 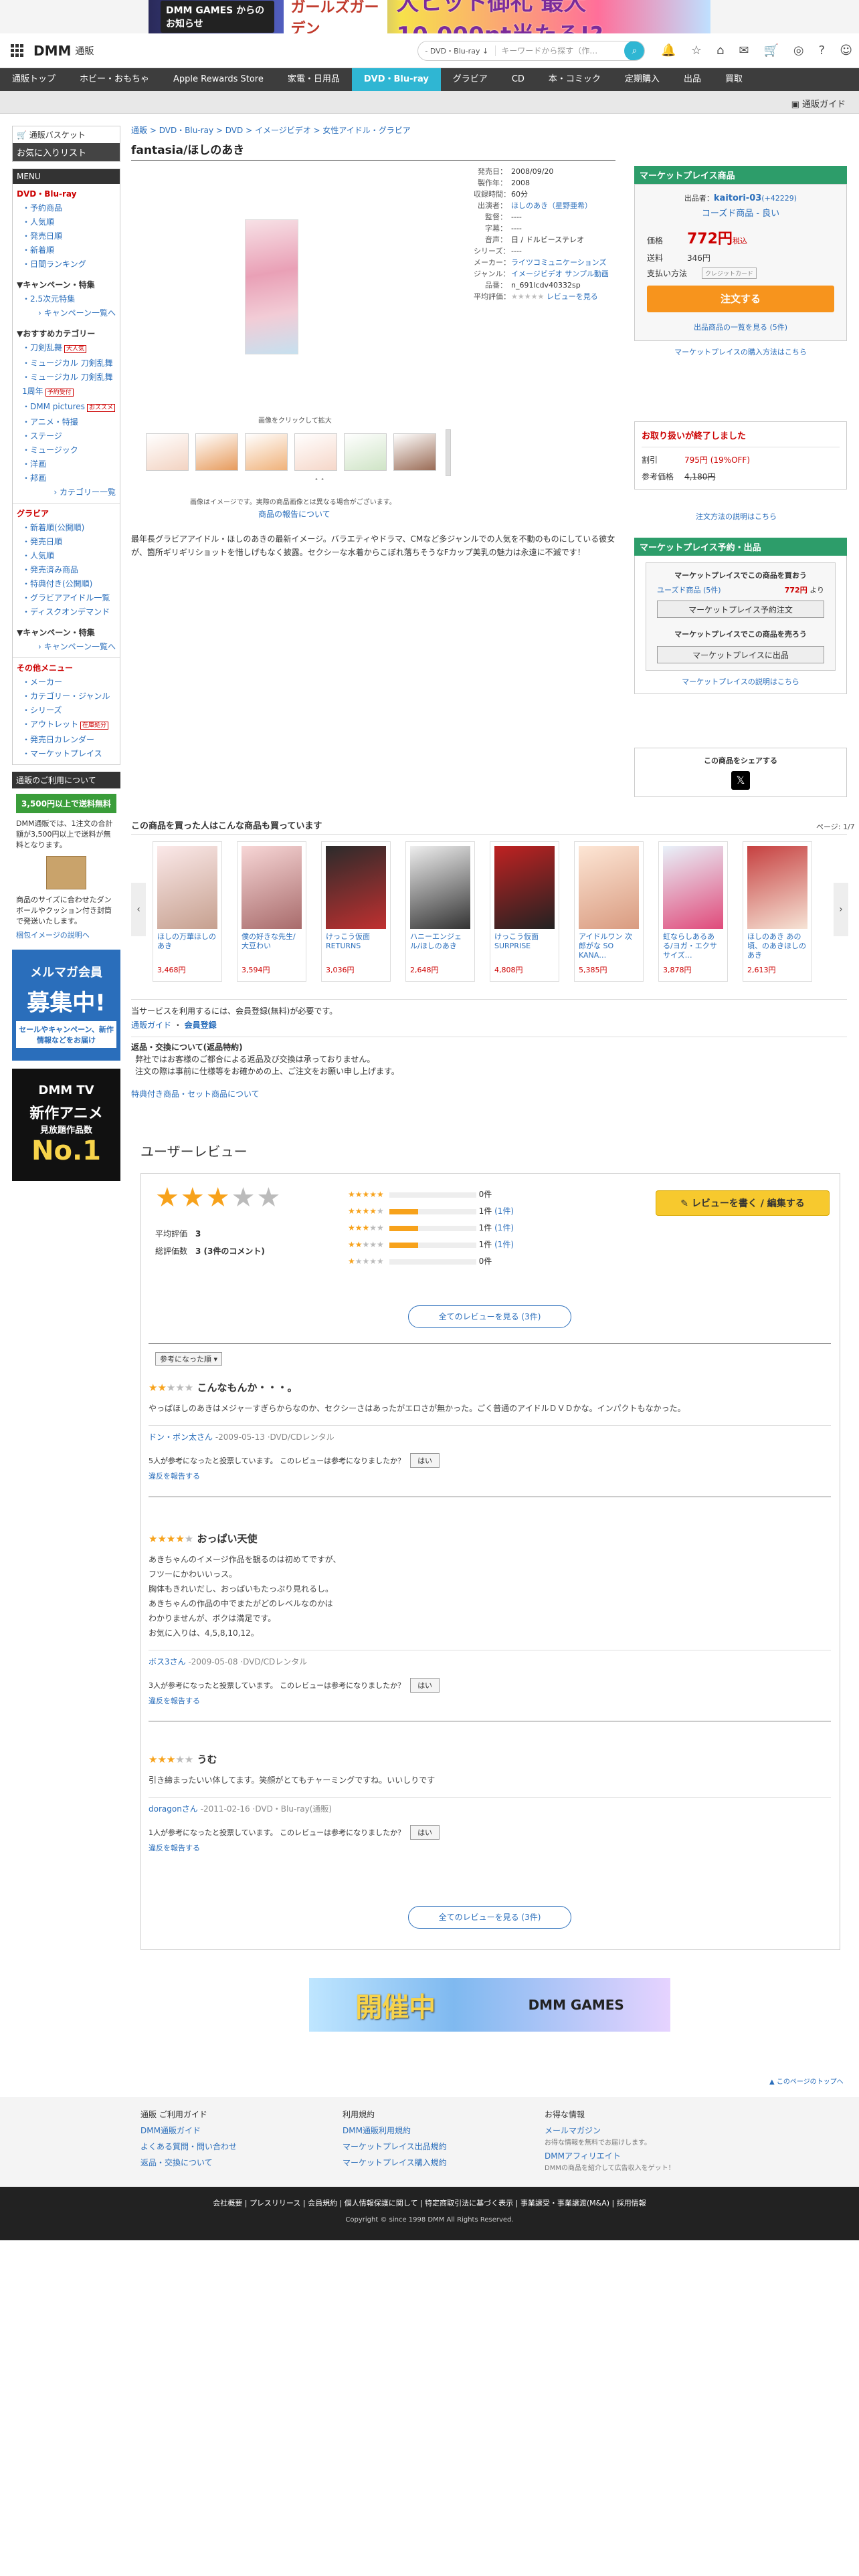 What do you see at coordinates (841, 909) in the screenshot?
I see `carousel-next-icon: ›` at bounding box center [841, 909].